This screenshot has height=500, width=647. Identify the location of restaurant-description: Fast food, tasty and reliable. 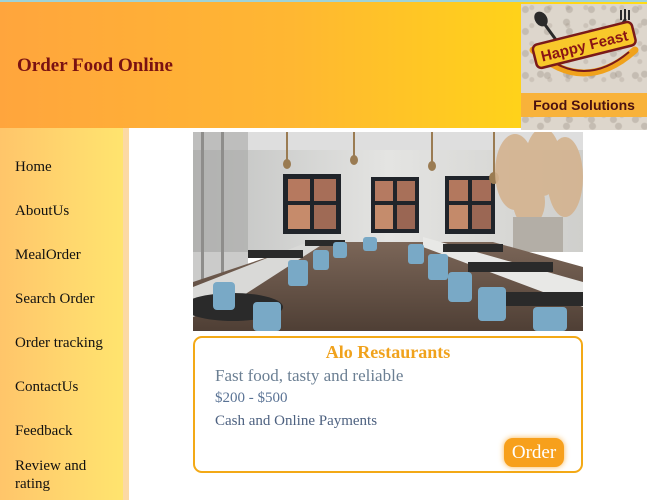
(309, 375).